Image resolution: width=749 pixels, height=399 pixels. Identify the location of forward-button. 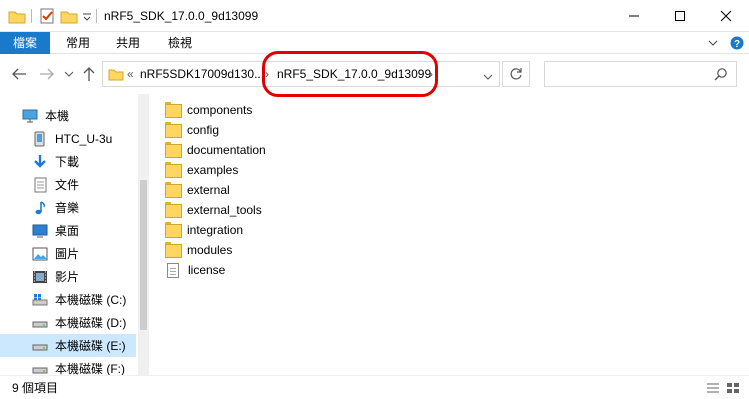
(47, 74).